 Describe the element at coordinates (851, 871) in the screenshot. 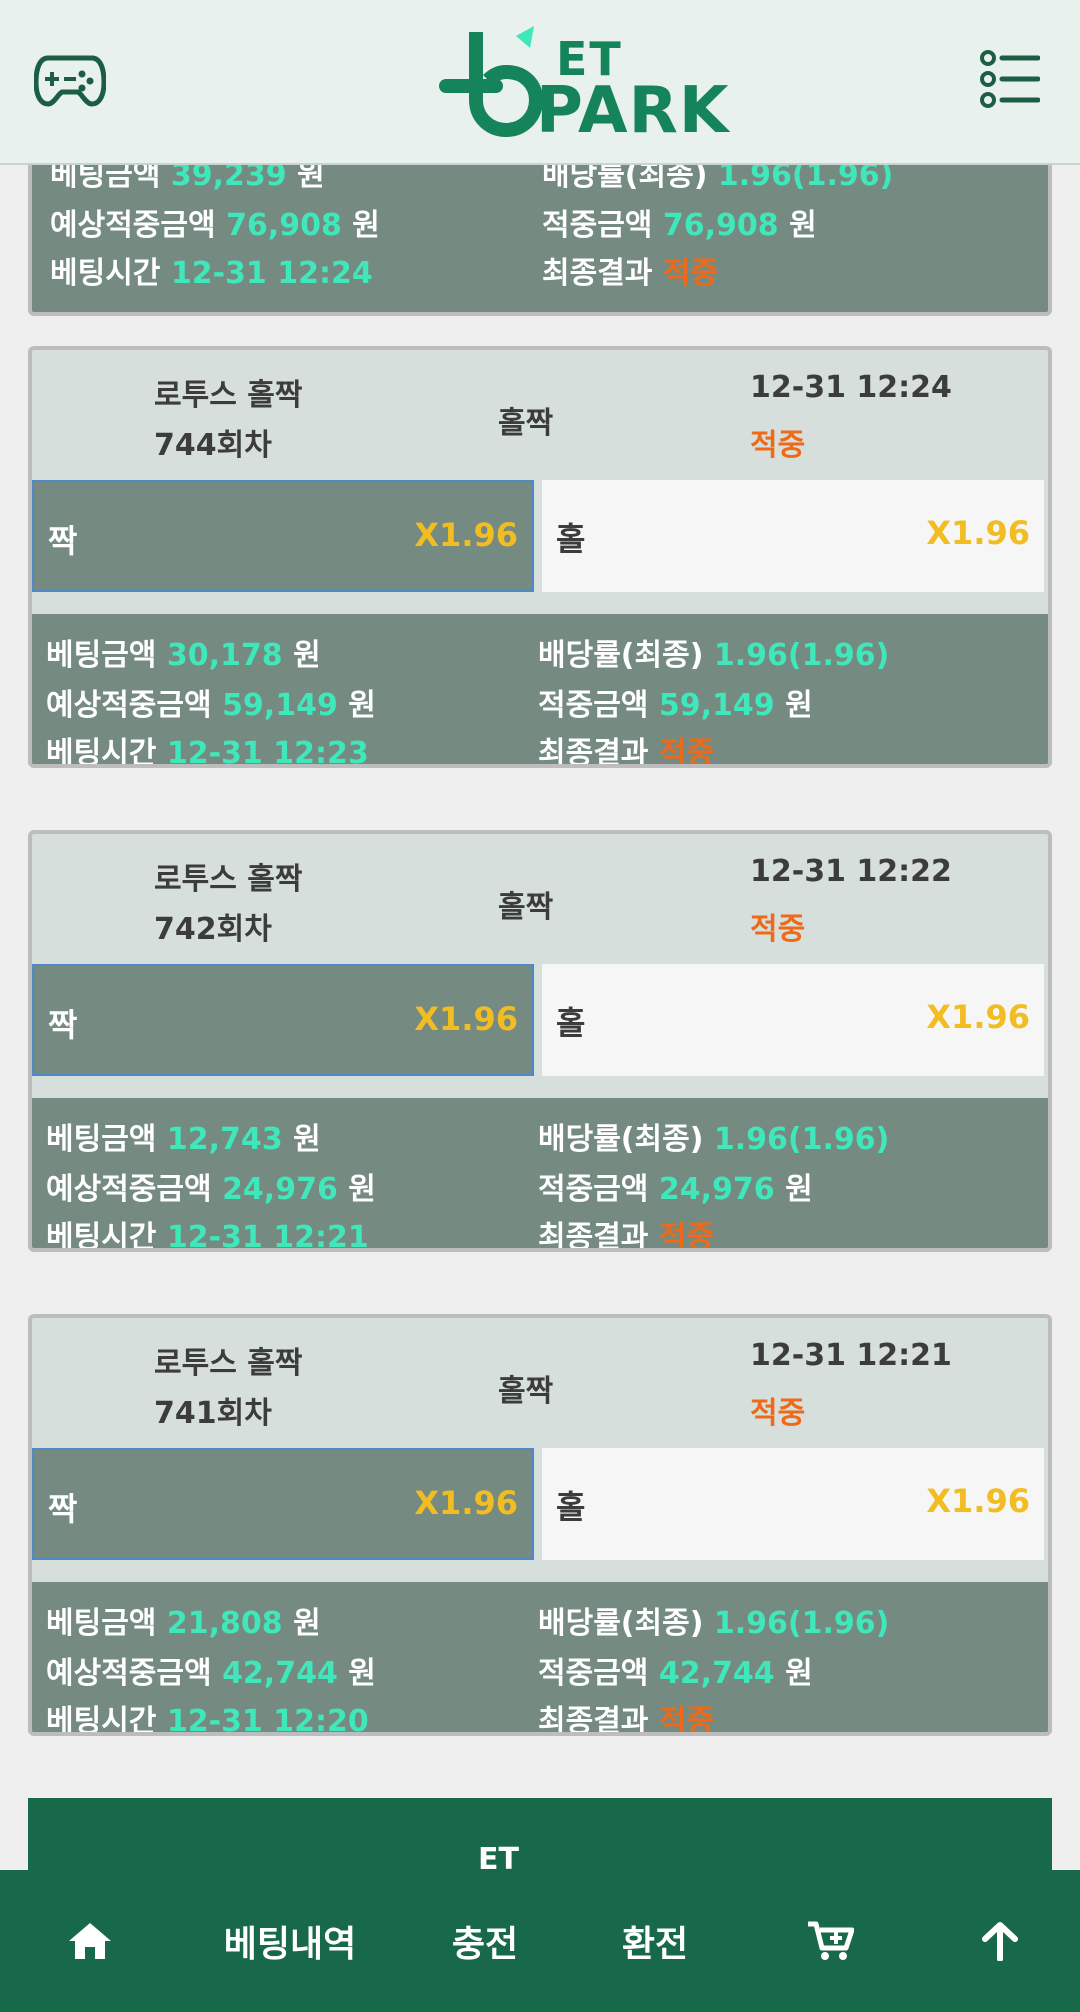

I see `game-time: 12-31 12:22` at that location.